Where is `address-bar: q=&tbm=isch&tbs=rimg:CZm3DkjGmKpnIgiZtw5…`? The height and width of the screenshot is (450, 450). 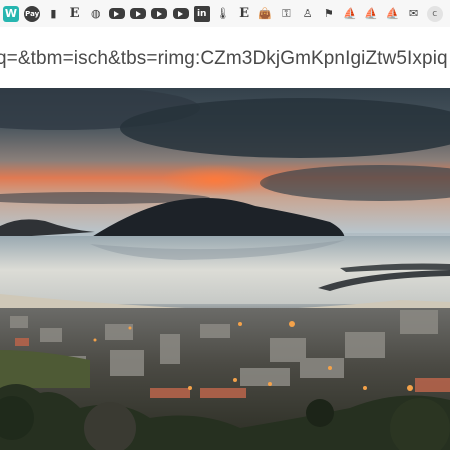
address-bar: q=&tbm=isch&tbs=rimg:CZm3DkjGmKpnIgiZtw5… is located at coordinates (225, 55).